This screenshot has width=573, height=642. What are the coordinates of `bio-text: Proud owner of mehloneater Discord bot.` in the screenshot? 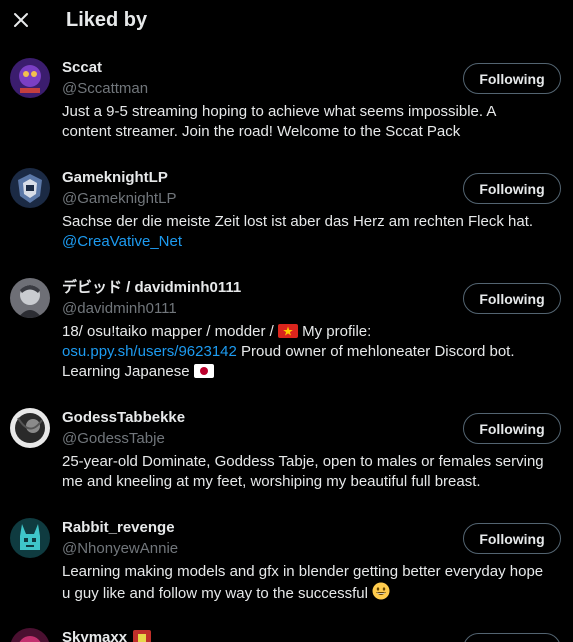 It's located at (375, 351).